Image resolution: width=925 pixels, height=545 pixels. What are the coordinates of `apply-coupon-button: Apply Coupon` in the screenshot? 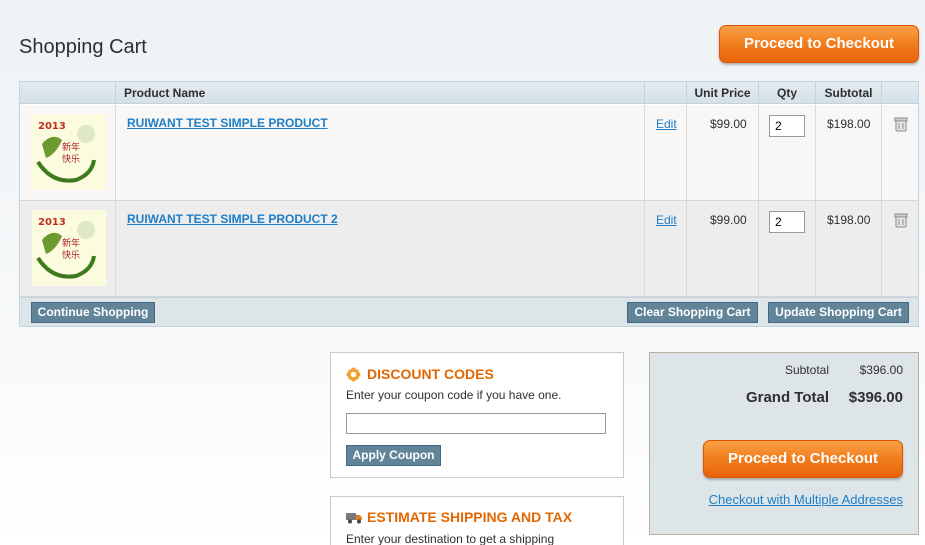 It's located at (393, 455).